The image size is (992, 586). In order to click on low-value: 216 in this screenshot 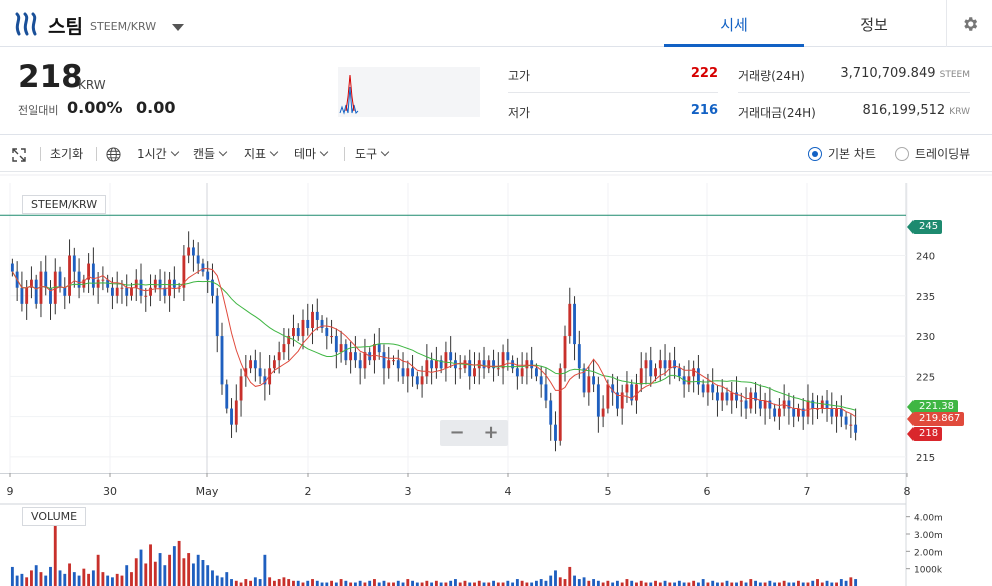, I will do `click(704, 110)`.